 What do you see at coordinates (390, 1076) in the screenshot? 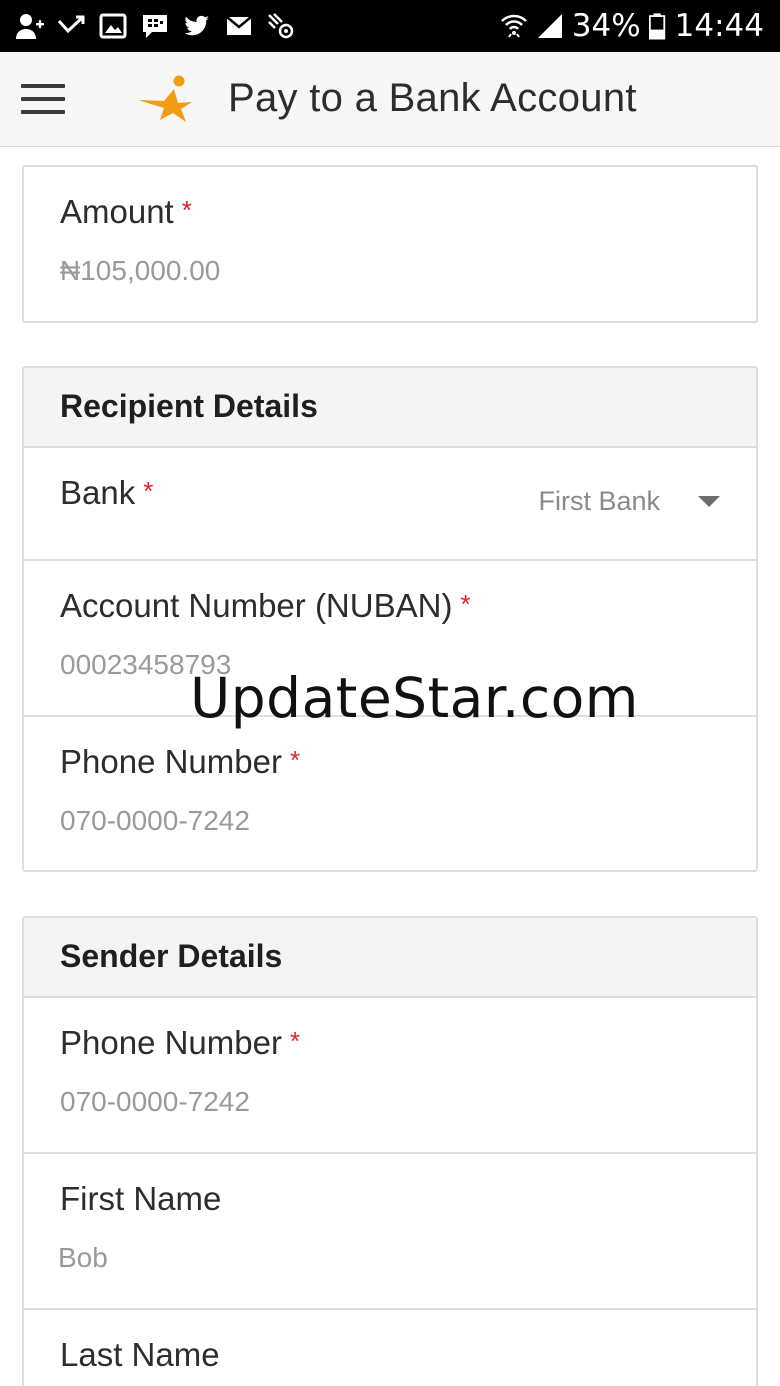
I see `sender-phone-field: Phone Number * 070-0000-7242` at bounding box center [390, 1076].